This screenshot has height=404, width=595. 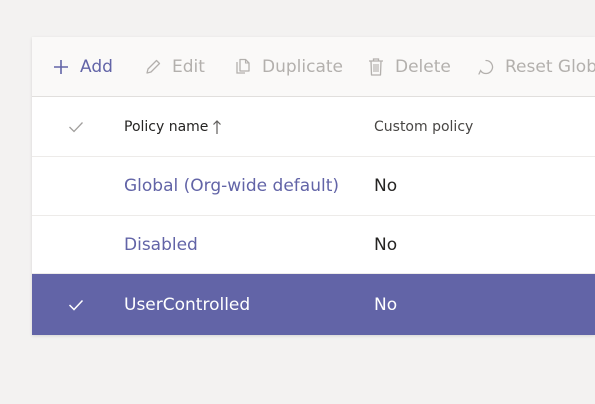 I want to click on select-all-checkbox, so click(x=76, y=126).